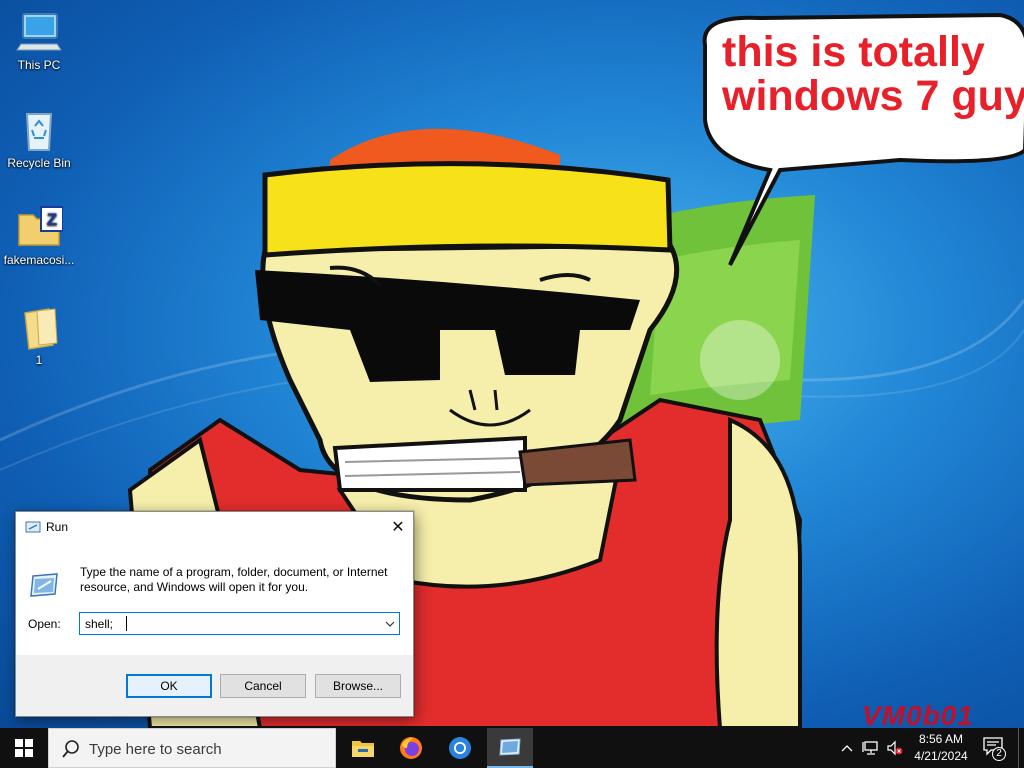  What do you see at coordinates (999, 754) in the screenshot?
I see `notification-count-badge: 2` at bounding box center [999, 754].